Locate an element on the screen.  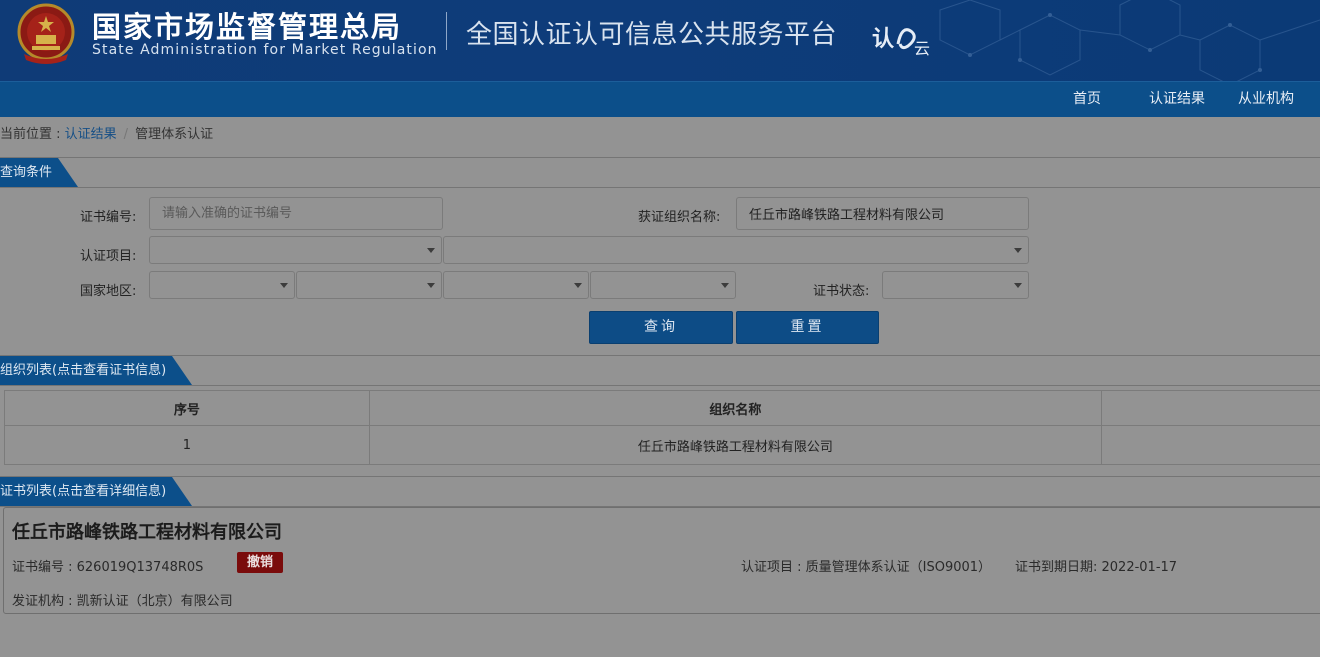
org-name-label: 获证组织名称: is located at coordinates (679, 217).